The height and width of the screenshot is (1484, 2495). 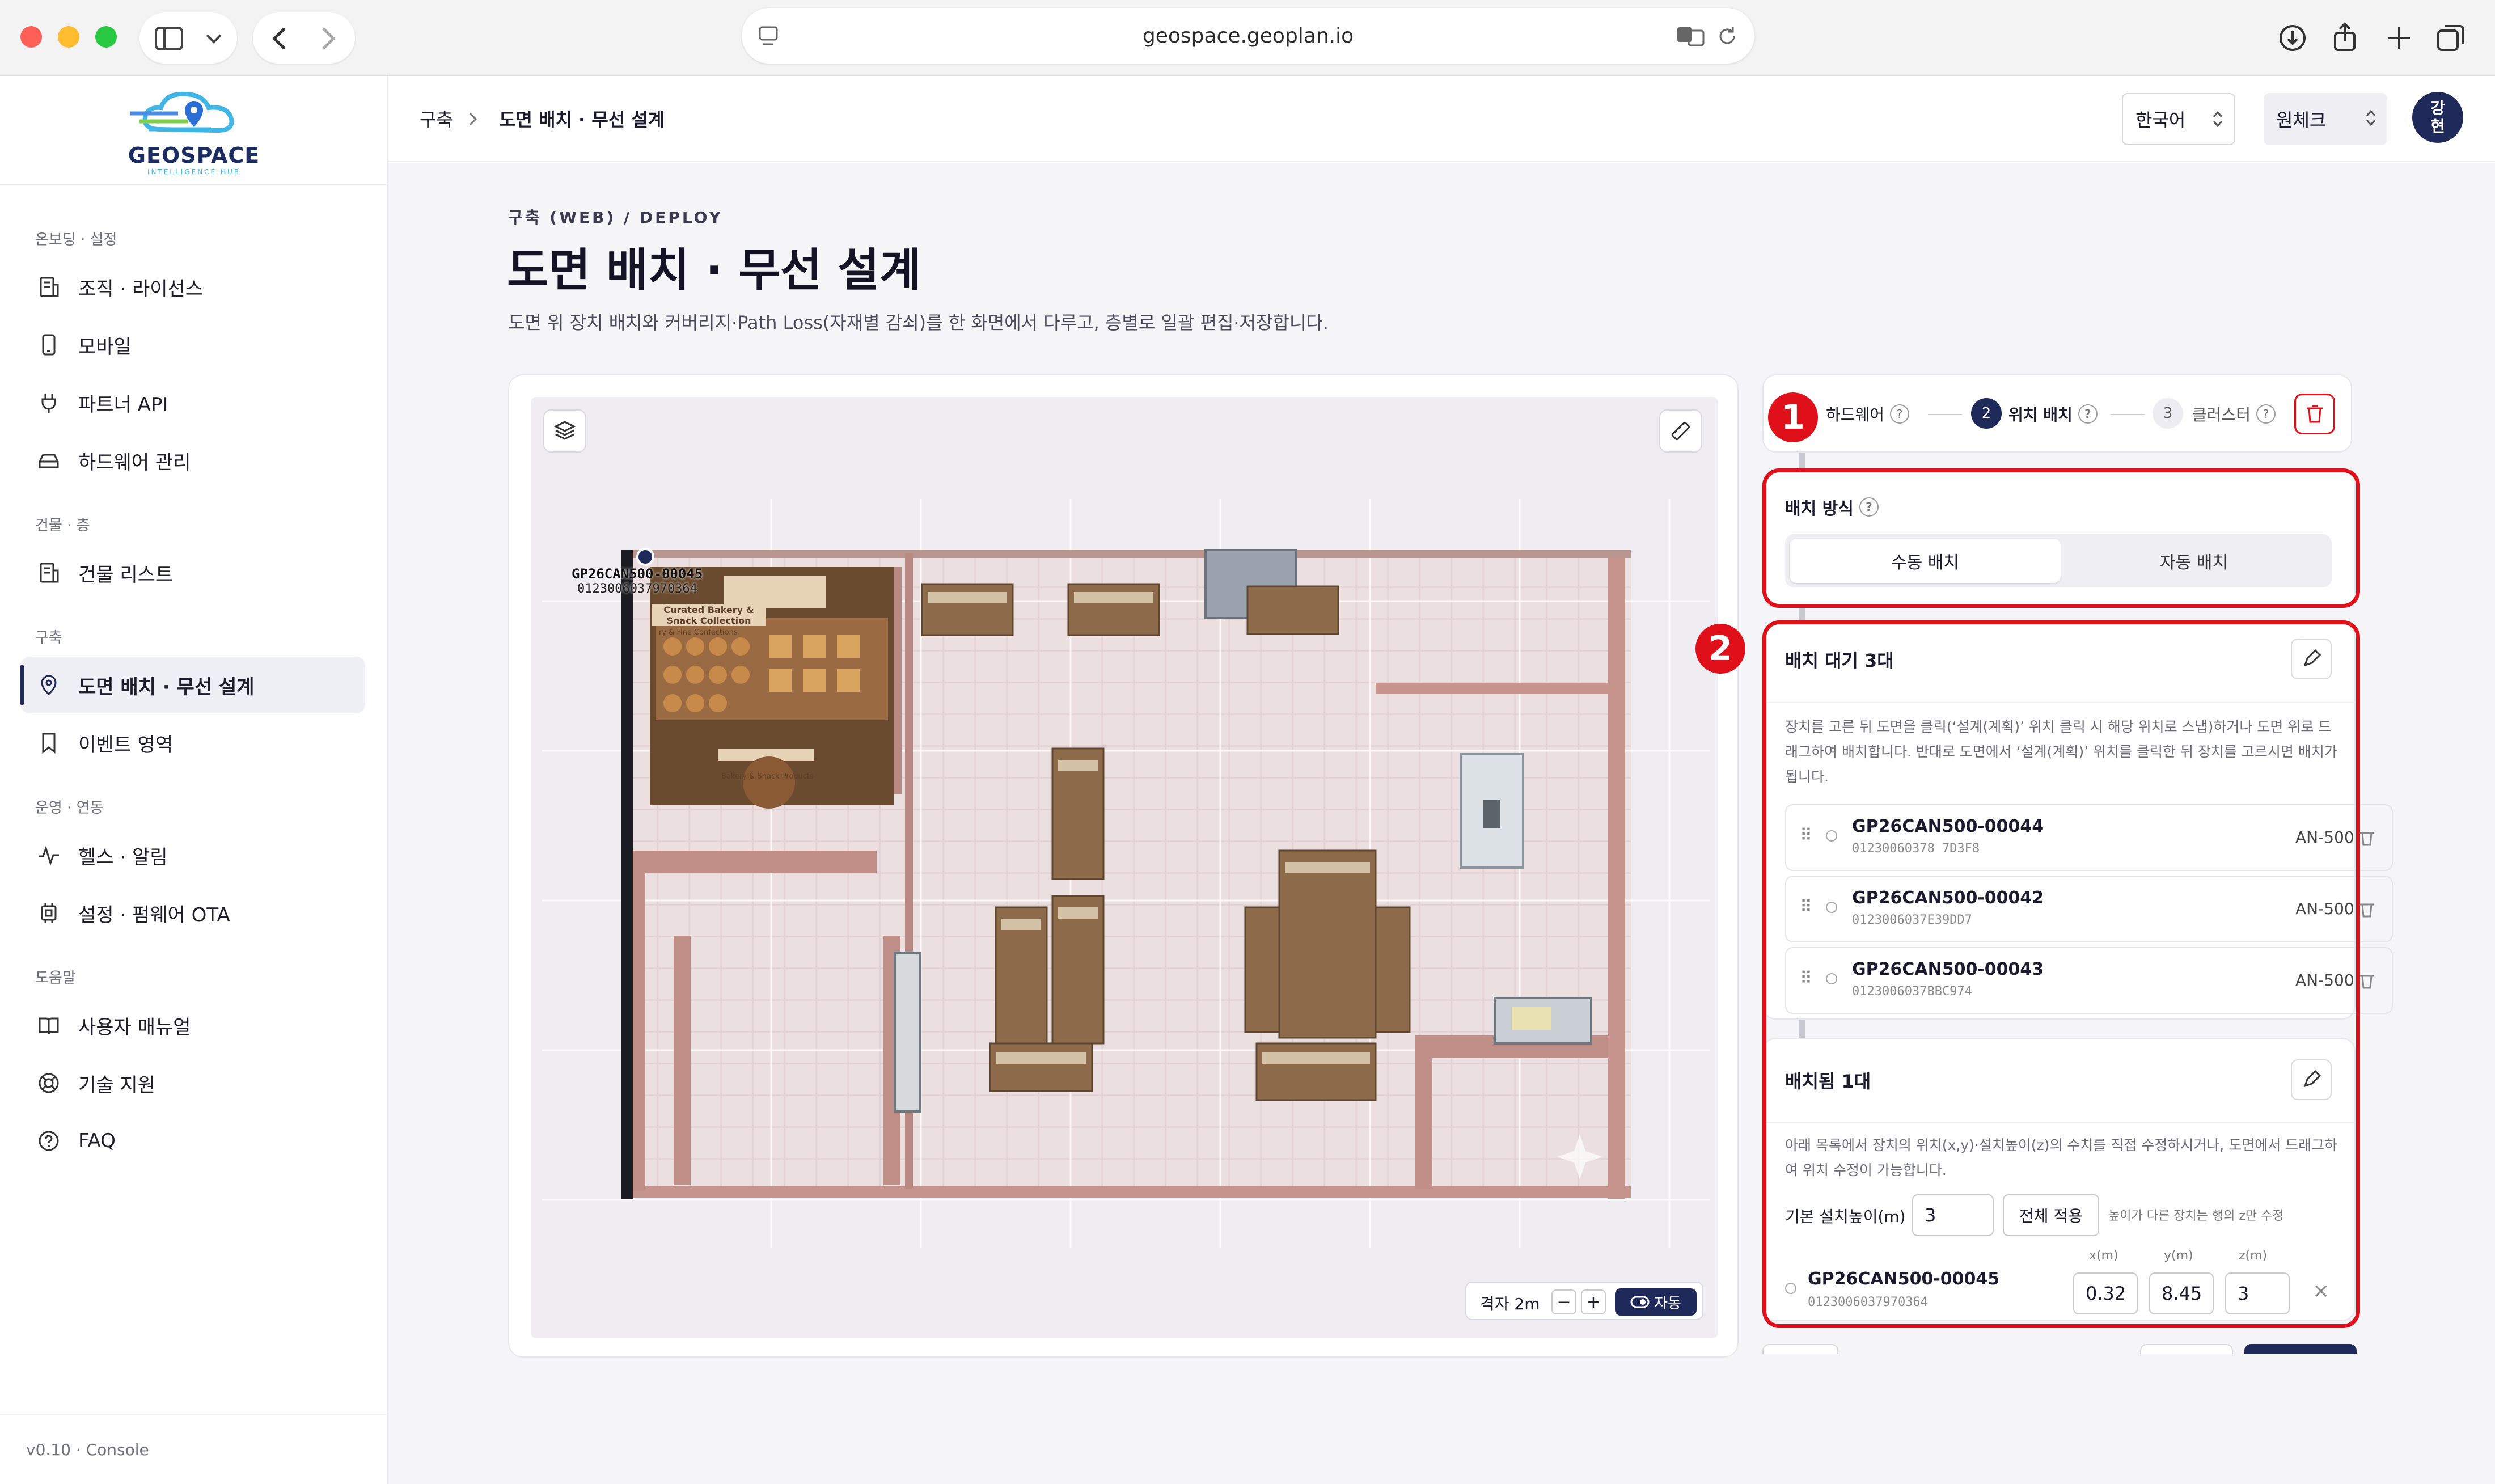 I want to click on section-onboarding: 온보딩 · 설정, so click(x=76, y=239).